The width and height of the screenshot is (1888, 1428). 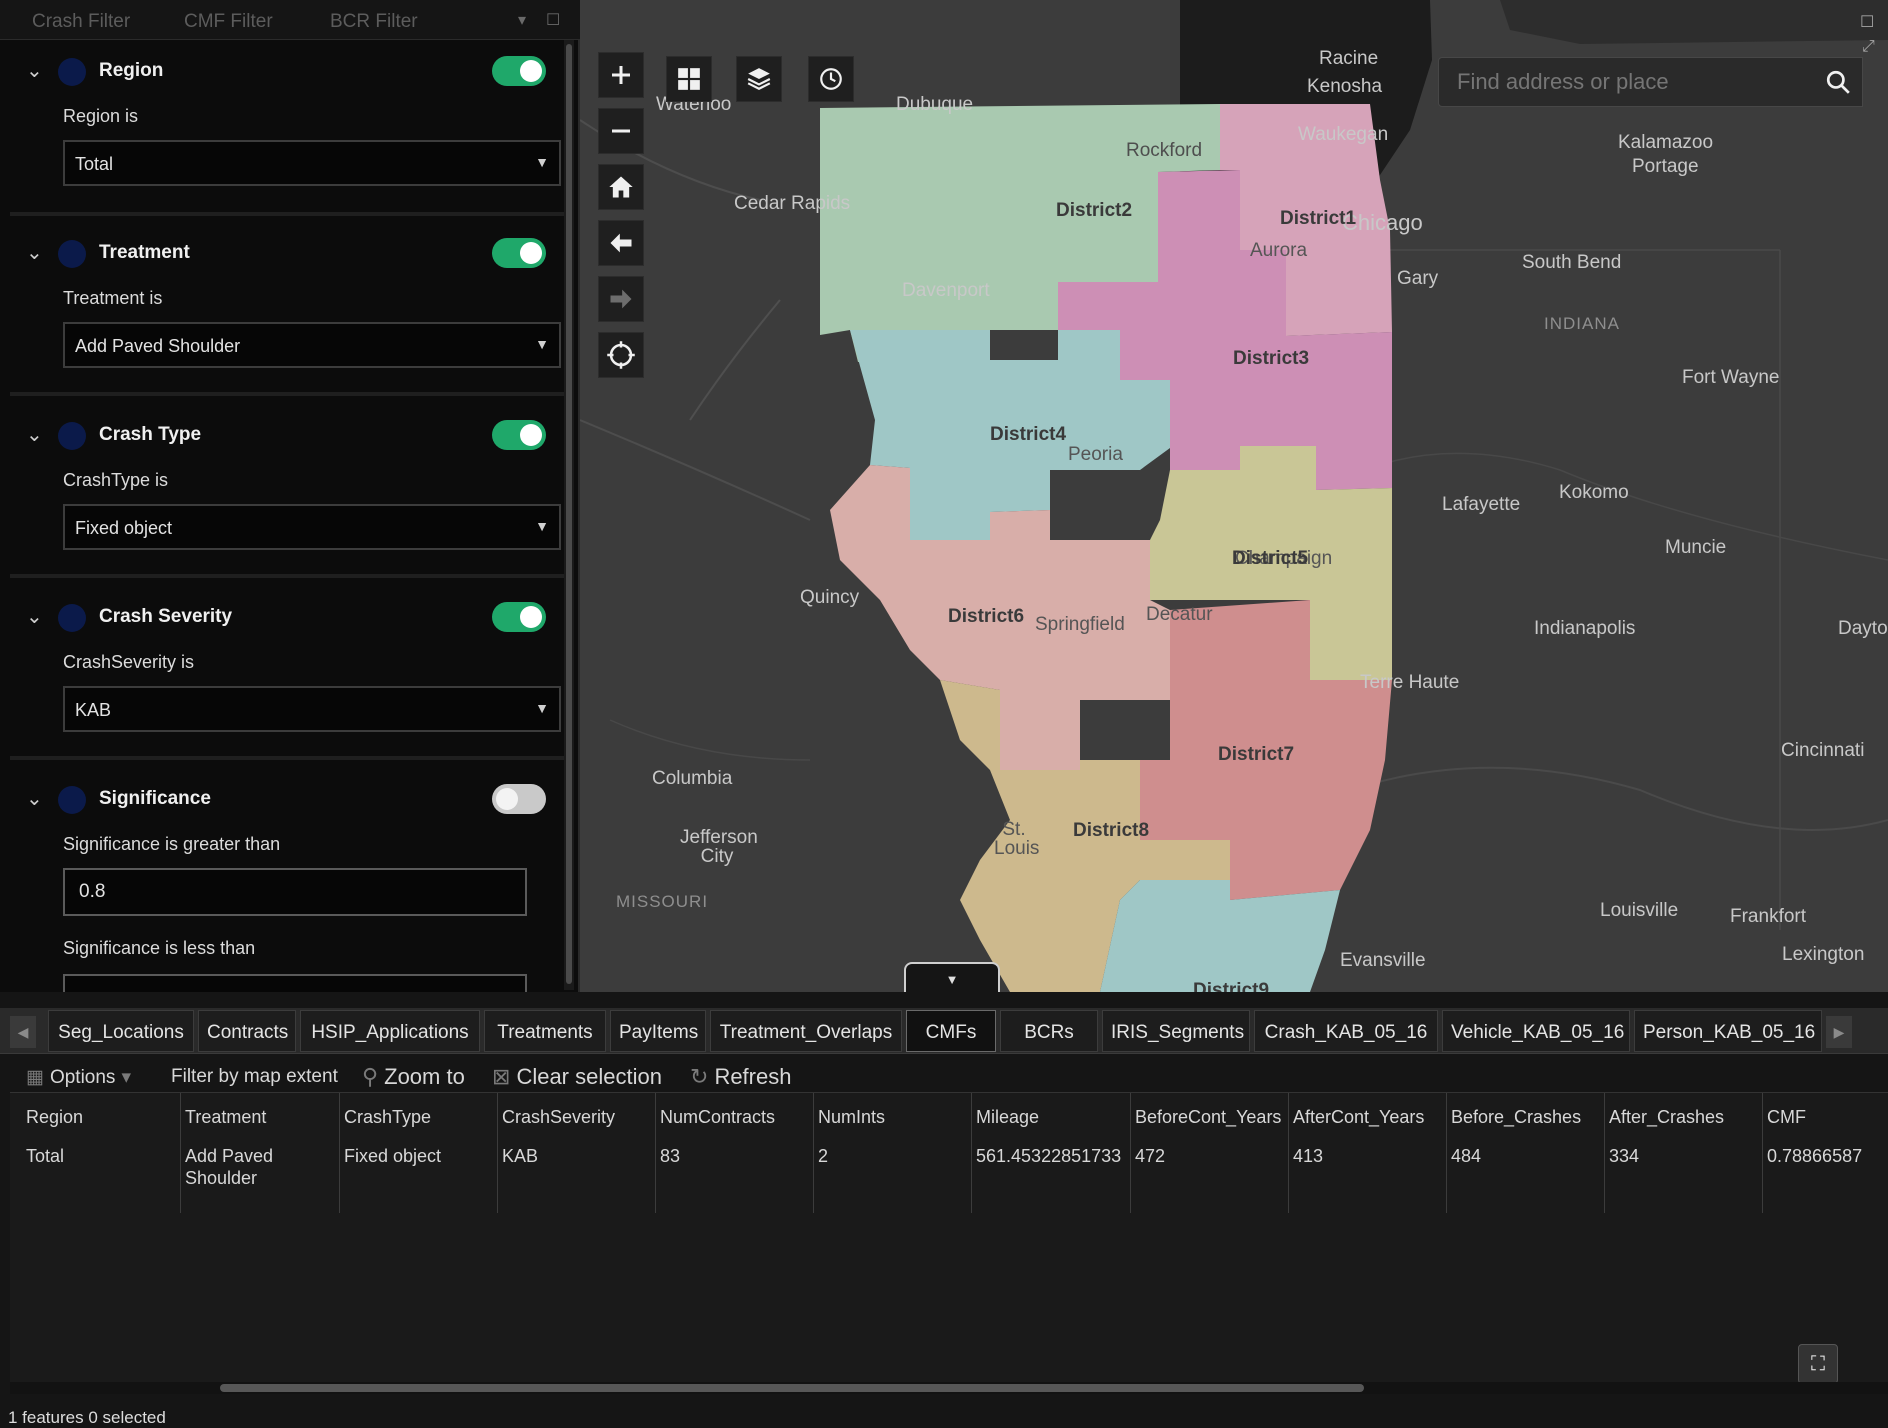 What do you see at coordinates (419, 1156) in the screenshot?
I see `table-cell: Fixed object` at bounding box center [419, 1156].